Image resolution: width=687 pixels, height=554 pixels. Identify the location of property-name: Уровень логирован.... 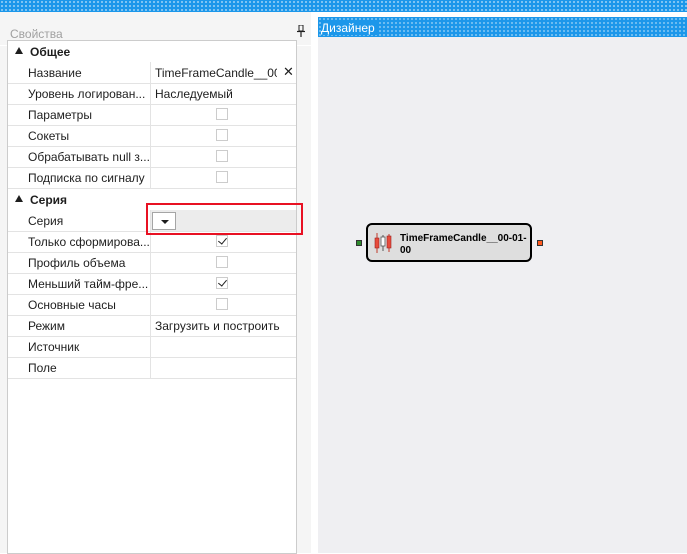
(87, 94).